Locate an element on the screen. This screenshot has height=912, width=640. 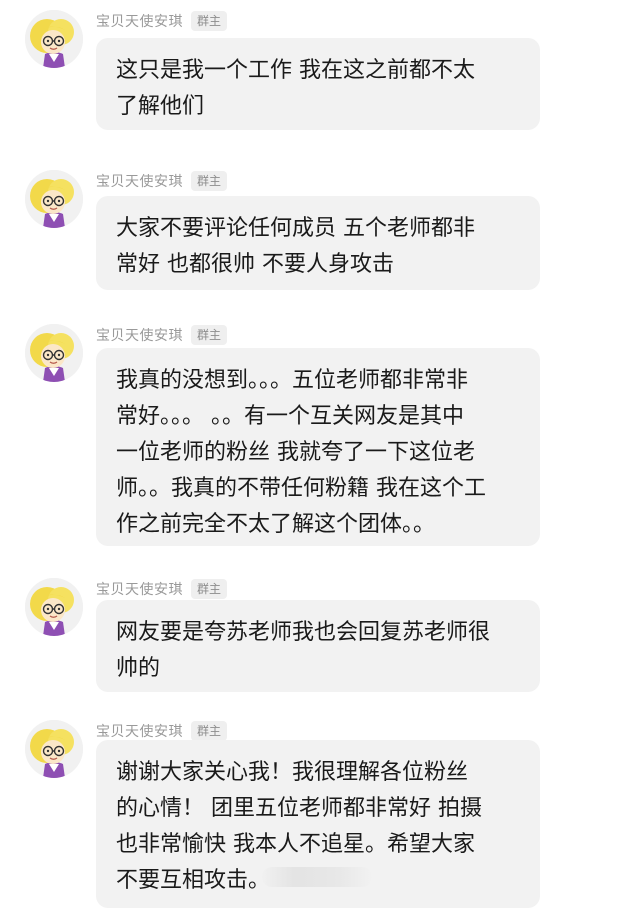
message-text: 也非常愉快 我本人不追星。希望大家 is located at coordinates (295, 844).